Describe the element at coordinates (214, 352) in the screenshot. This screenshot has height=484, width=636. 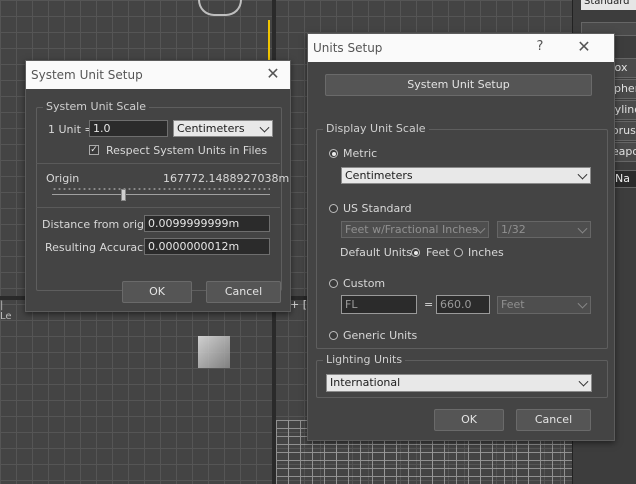
I see `scene-box-object` at that location.